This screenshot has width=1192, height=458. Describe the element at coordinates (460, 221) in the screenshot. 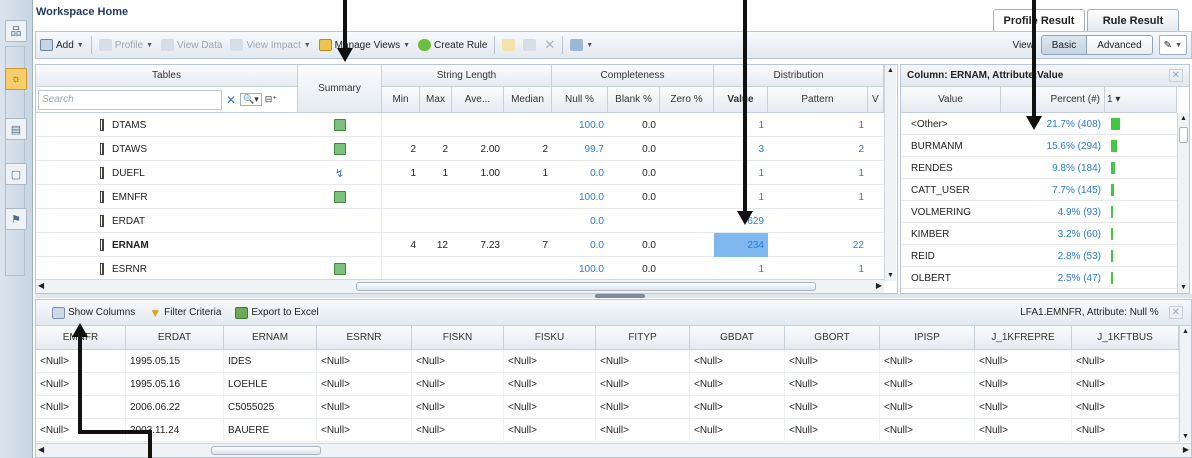

I see `table-row: ERDAT 0.0 629` at that location.